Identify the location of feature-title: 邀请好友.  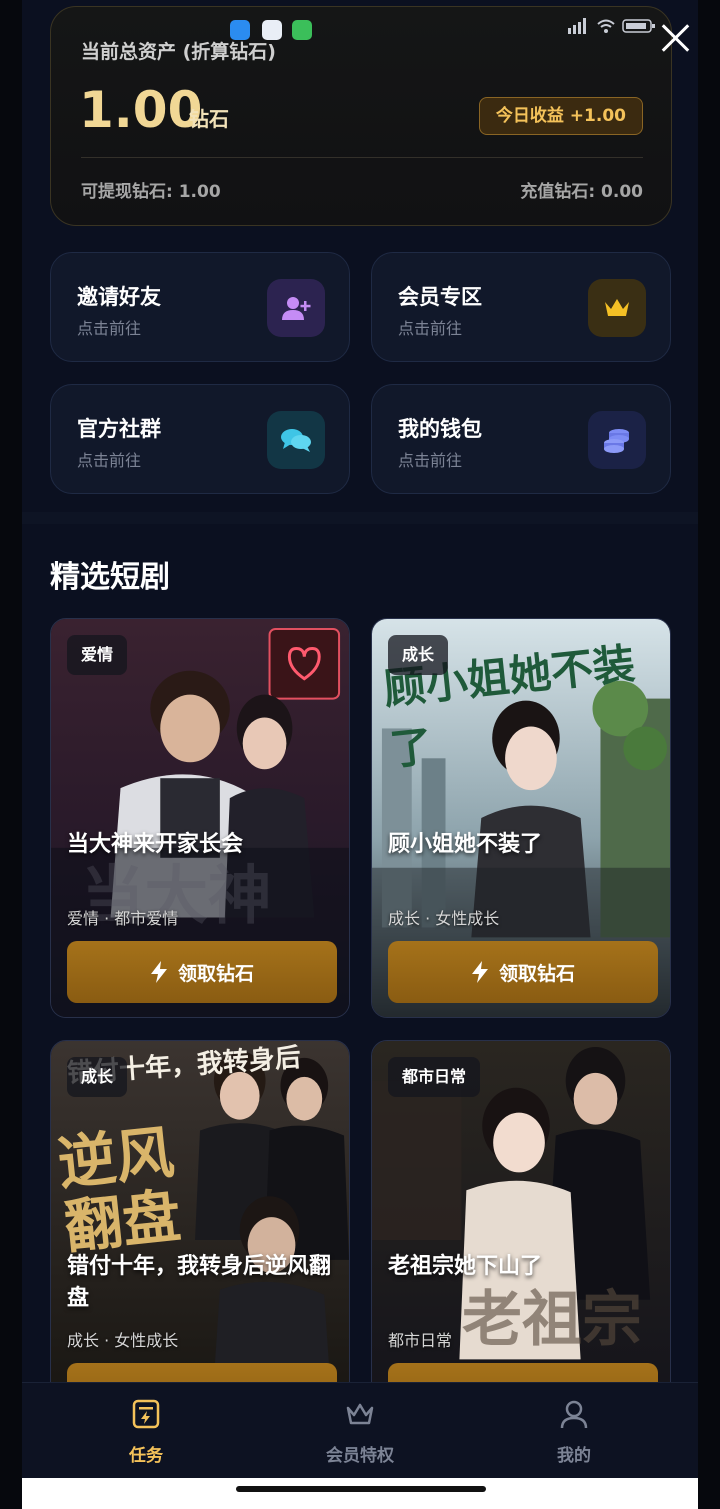
(119, 297).